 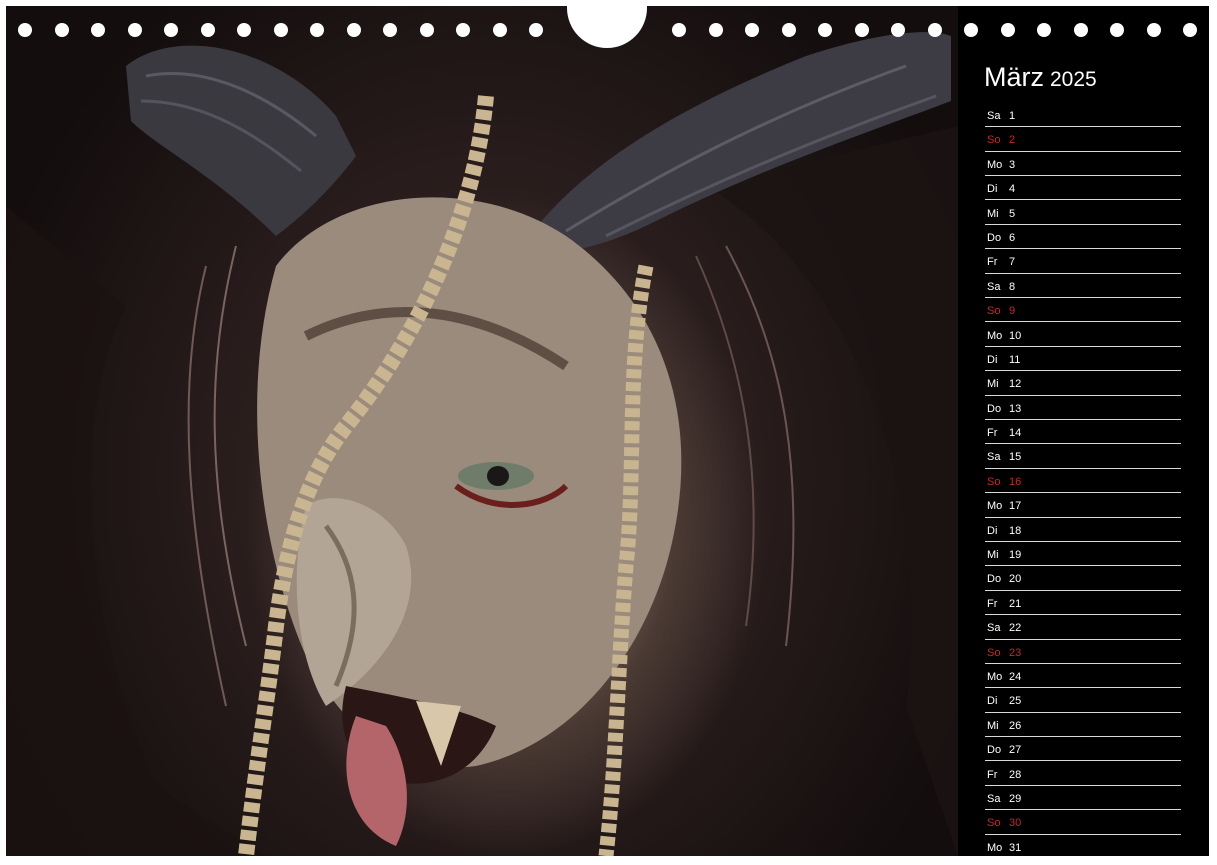 I want to click on day-row: So 23, so click(x=1083, y=652).